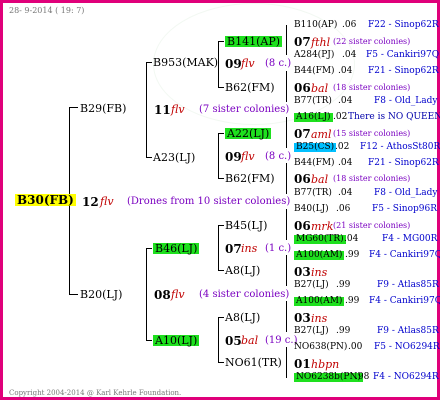 The height and width of the screenshot is (400, 440). Describe the element at coordinates (320, 347) in the screenshot. I see `leaf-queen: NO638(PN)` at that location.